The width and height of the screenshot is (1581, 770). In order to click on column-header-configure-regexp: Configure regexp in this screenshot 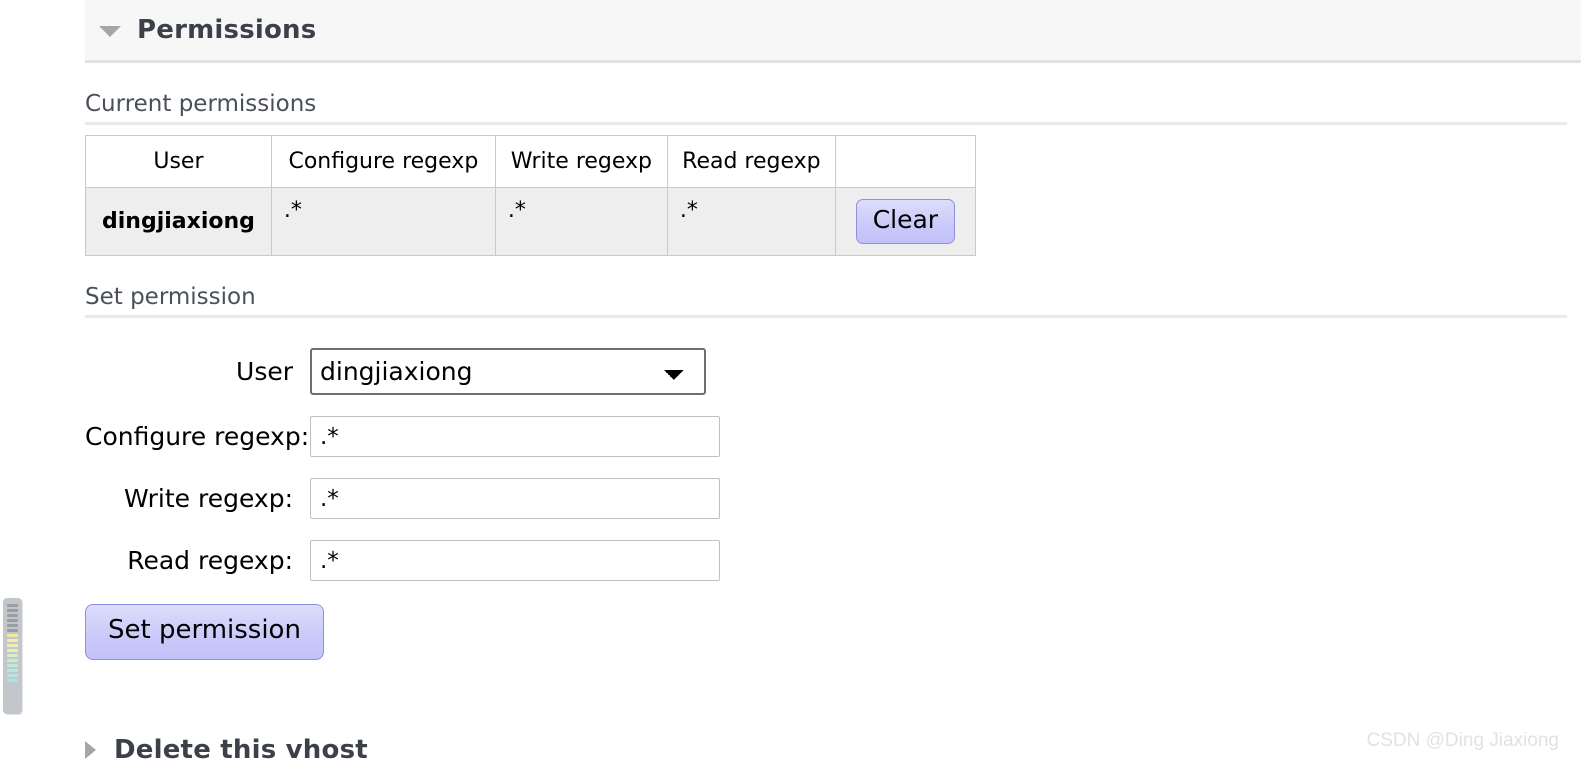, I will do `click(383, 161)`.